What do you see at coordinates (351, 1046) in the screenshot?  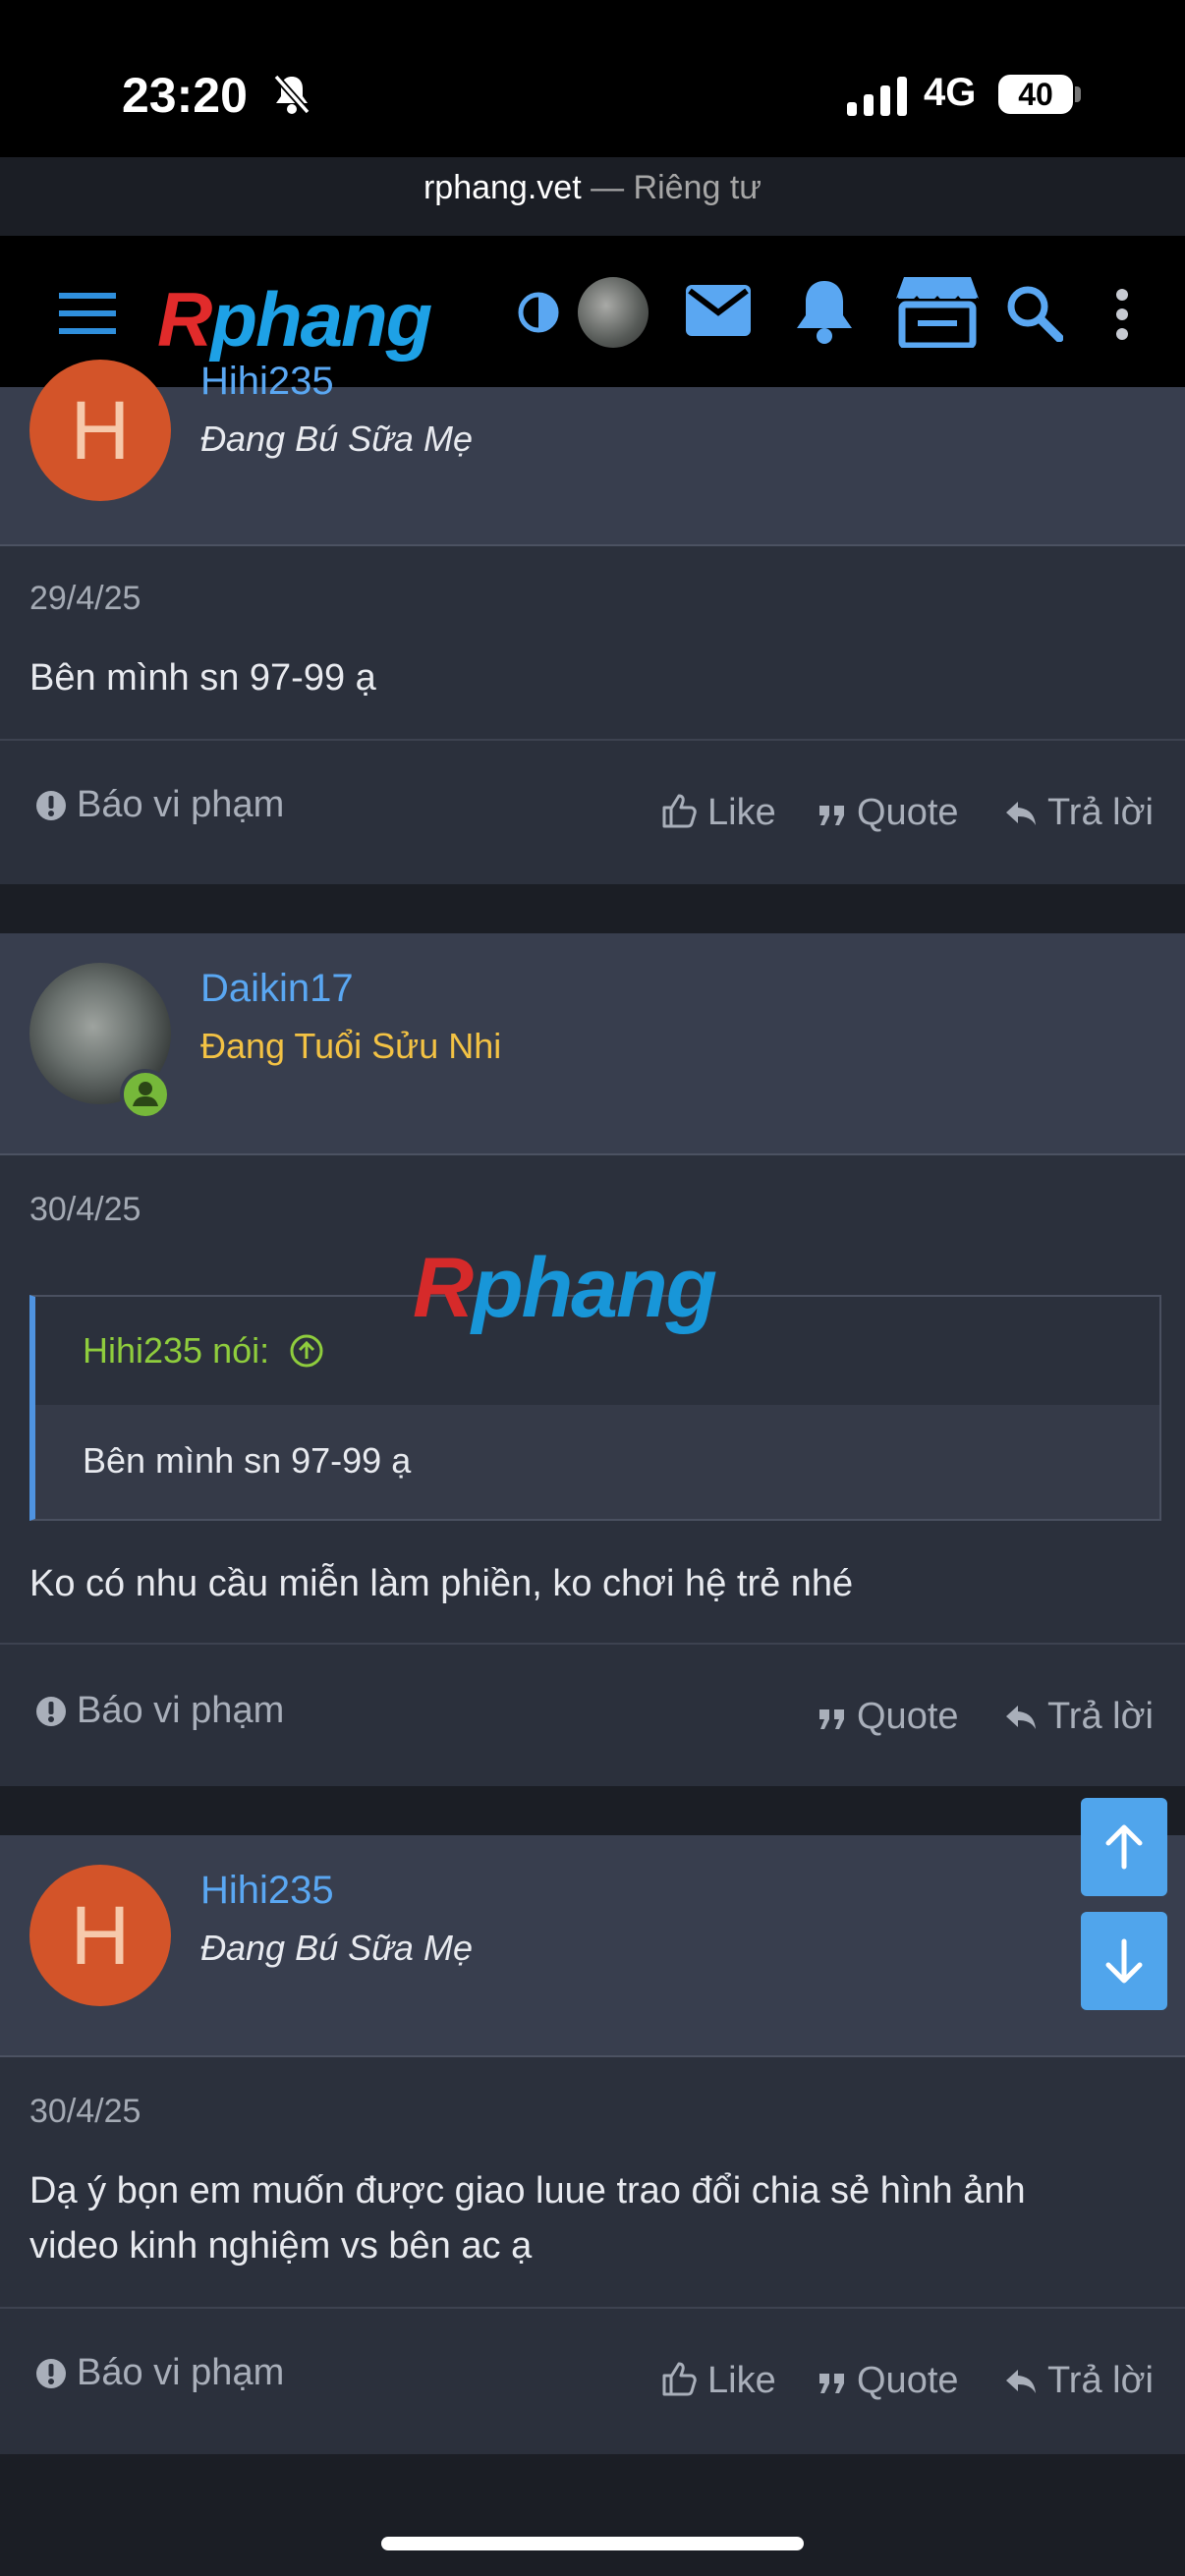 I see `user-title: Đang Tuổi Sửu Nhi` at bounding box center [351, 1046].